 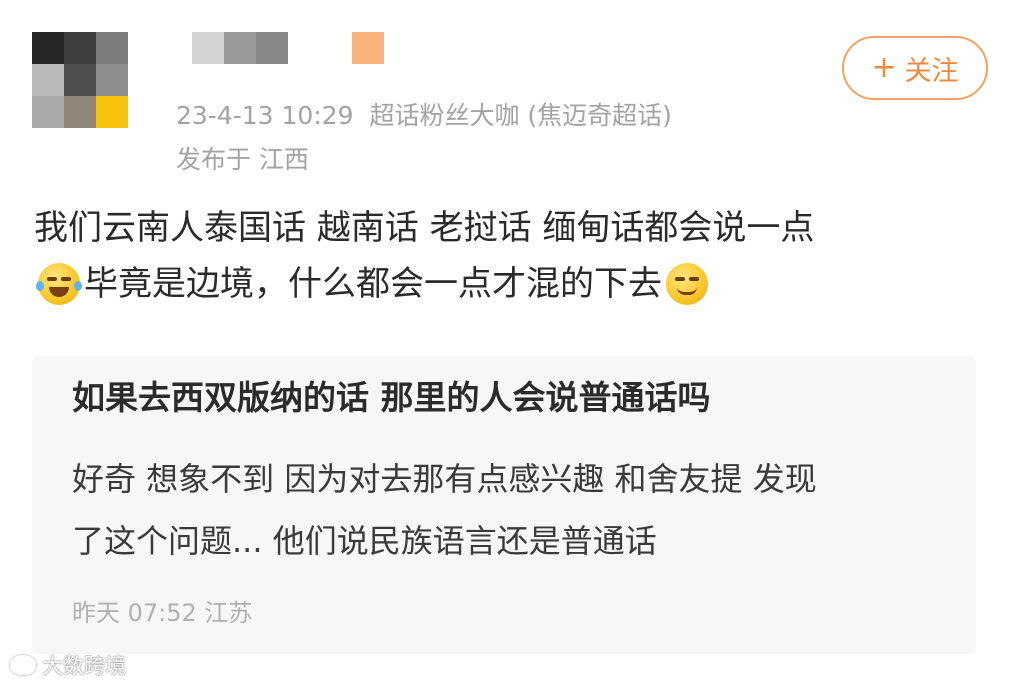 I want to click on quoted-post-body-line-2: 了这个问题... 他们说民族语言还是普通话, so click(x=364, y=541).